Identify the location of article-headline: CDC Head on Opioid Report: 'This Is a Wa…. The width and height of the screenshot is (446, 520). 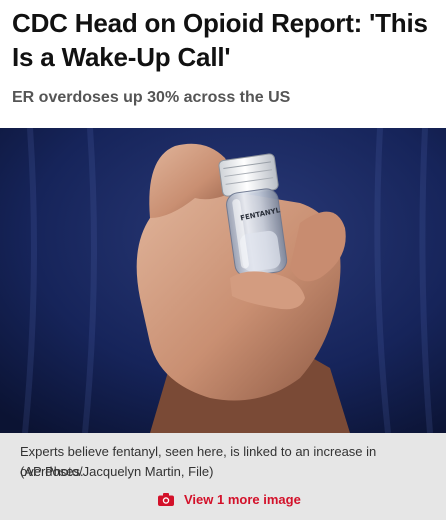
(220, 40).